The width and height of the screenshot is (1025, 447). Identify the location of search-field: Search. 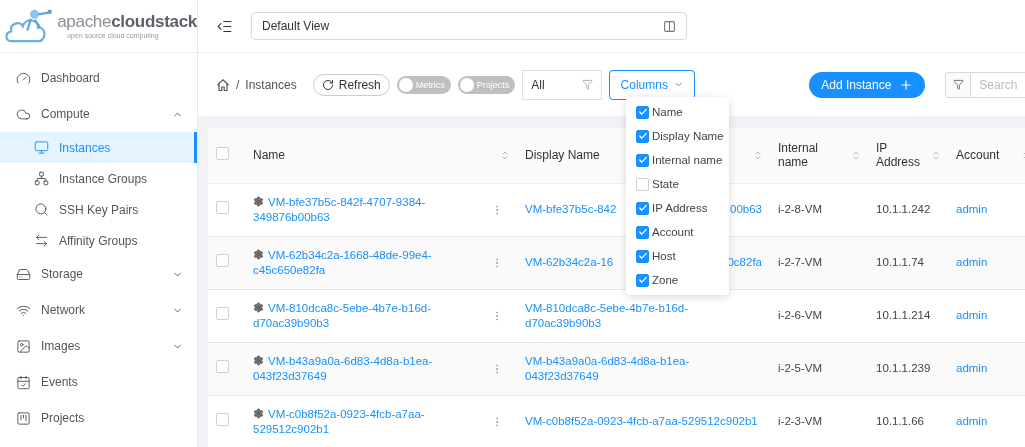
(998, 84).